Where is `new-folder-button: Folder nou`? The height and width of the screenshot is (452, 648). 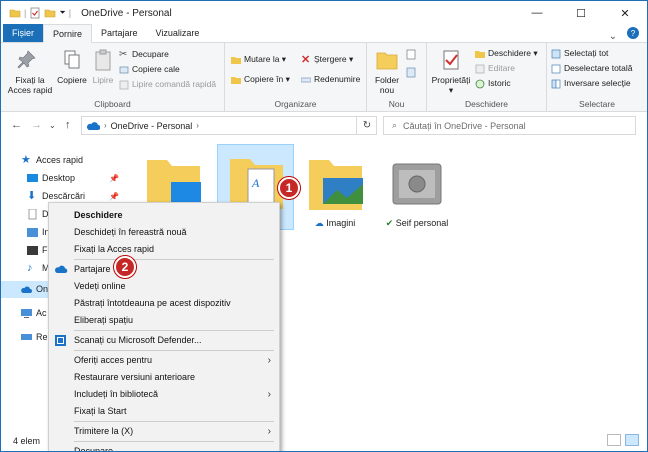 new-folder-button: Folder nou is located at coordinates (387, 72).